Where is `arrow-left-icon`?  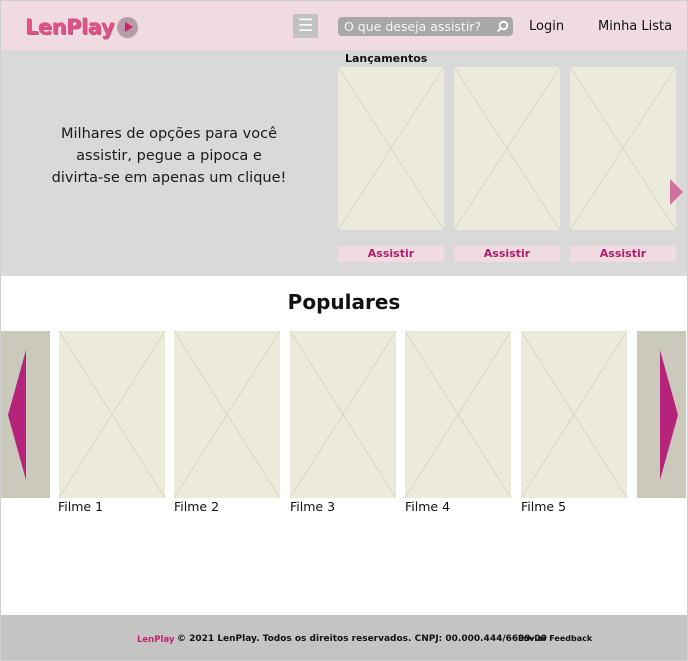 arrow-left-icon is located at coordinates (17, 415).